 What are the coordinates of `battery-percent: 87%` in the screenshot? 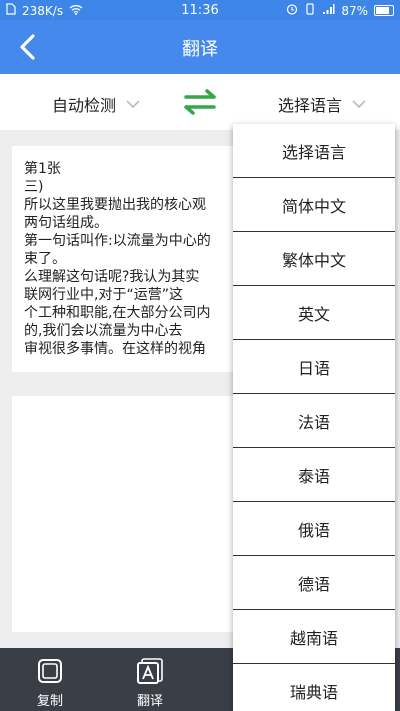 It's located at (354, 10).